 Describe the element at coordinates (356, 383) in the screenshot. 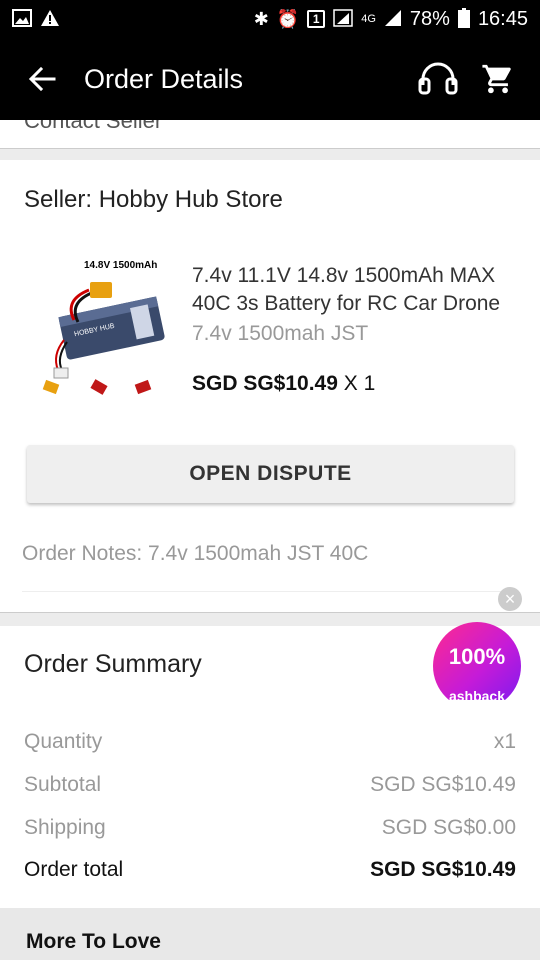

I see `product-quantity: X 1` at that location.